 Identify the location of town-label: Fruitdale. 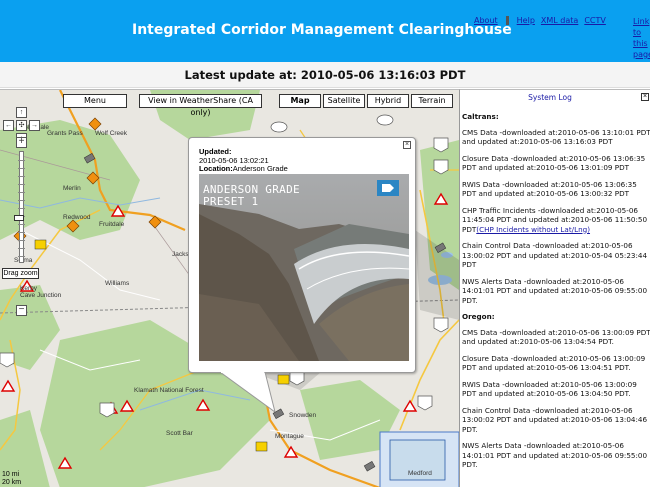
(112, 224).